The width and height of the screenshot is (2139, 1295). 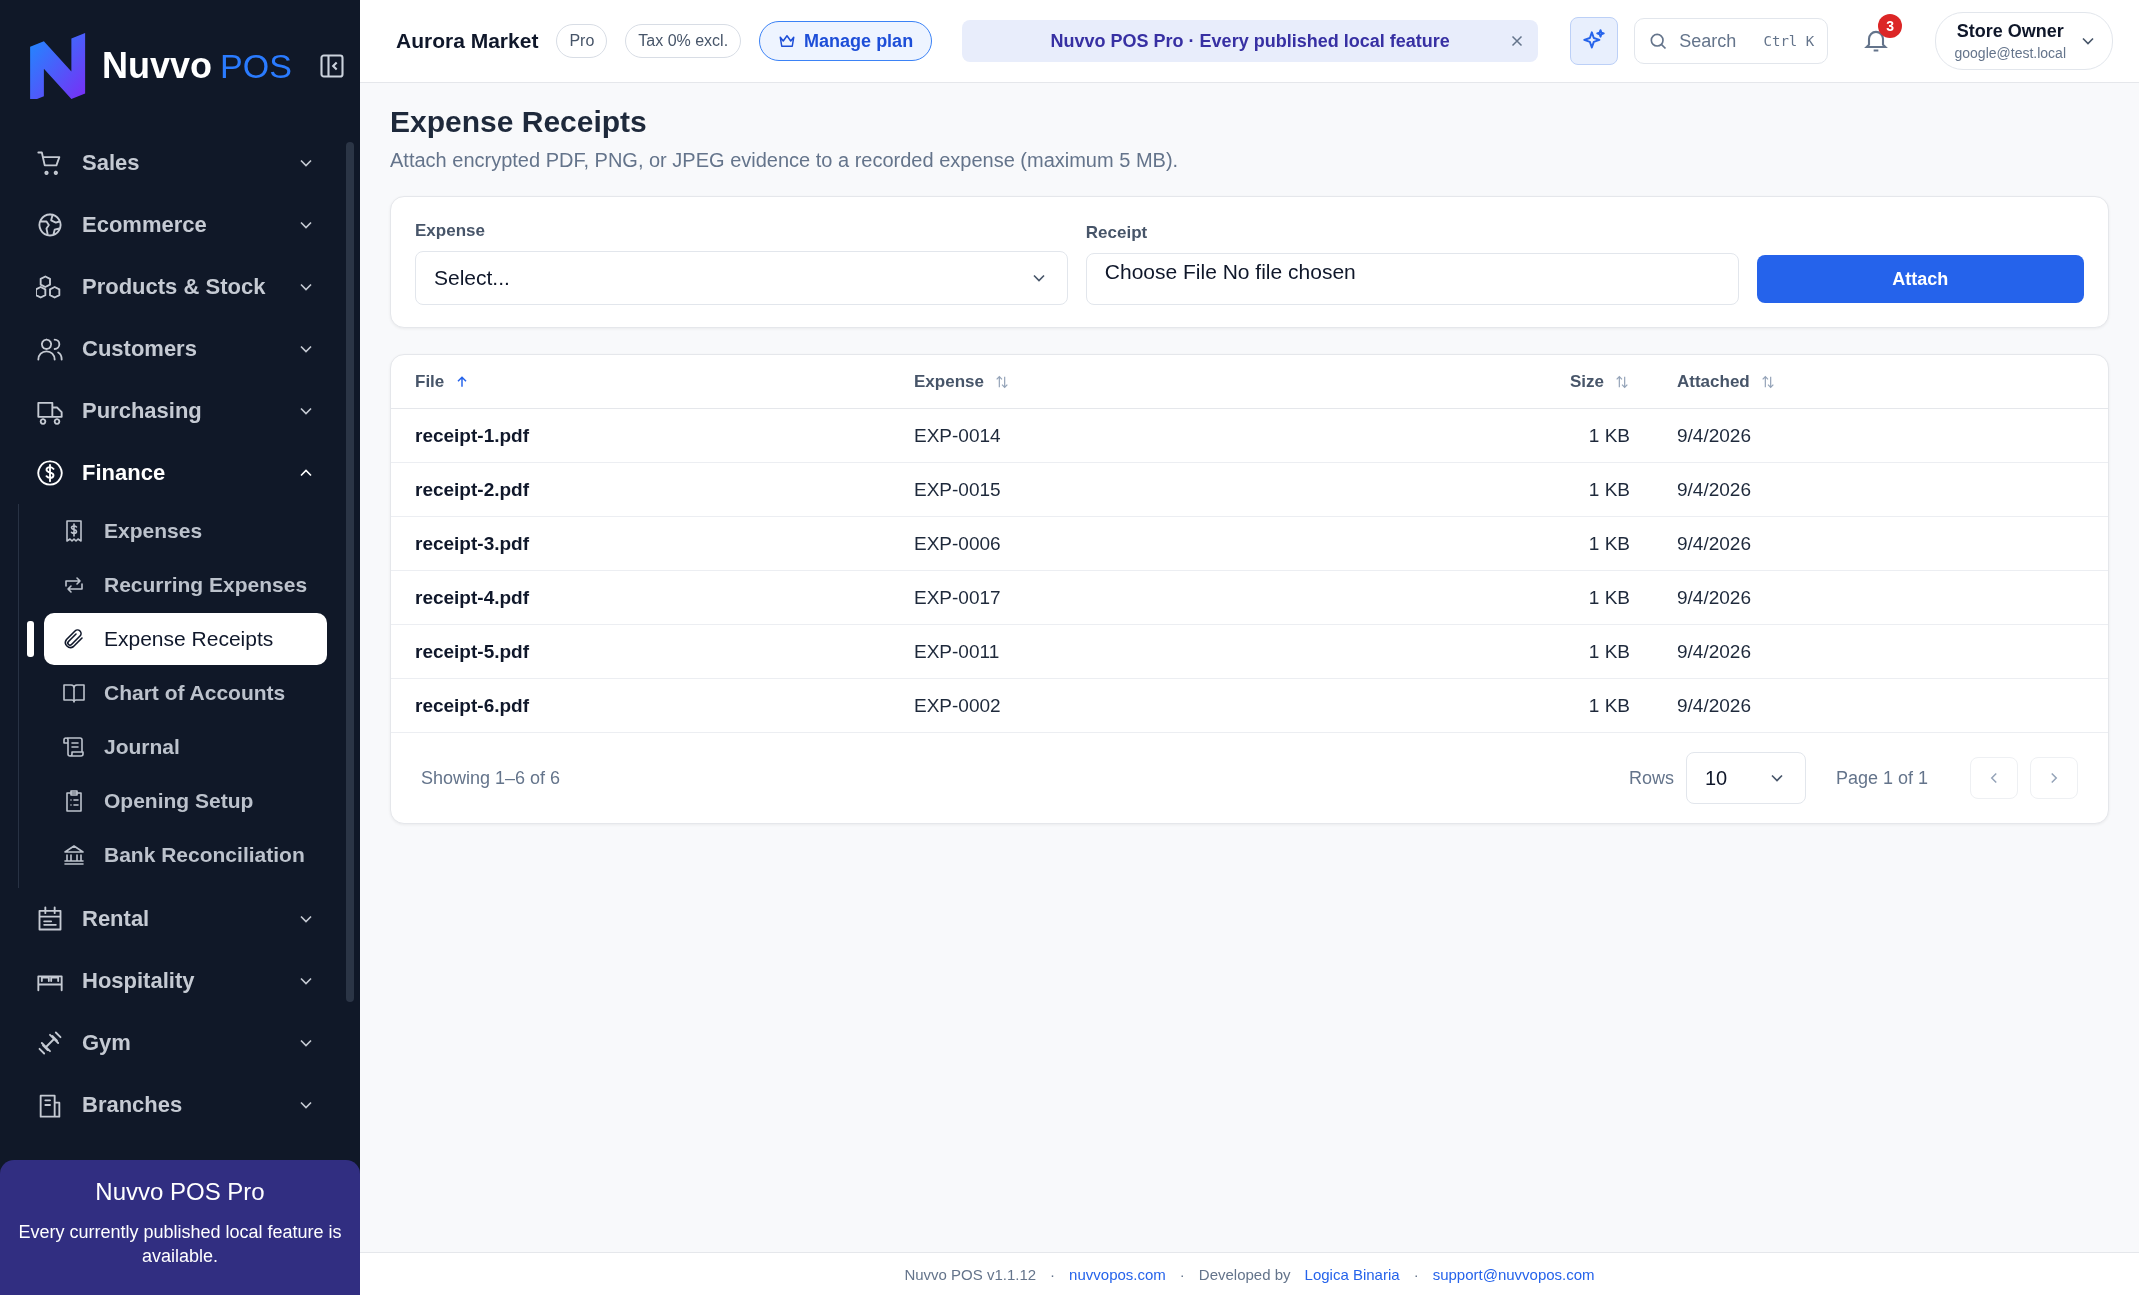 I want to click on field-label: Expense, so click(x=450, y=231).